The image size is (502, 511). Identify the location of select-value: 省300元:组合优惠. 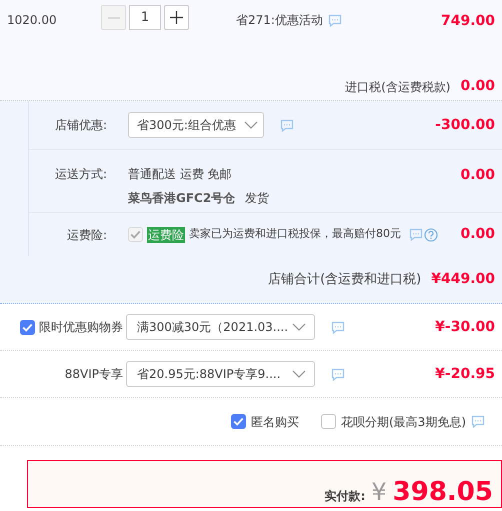
(186, 125).